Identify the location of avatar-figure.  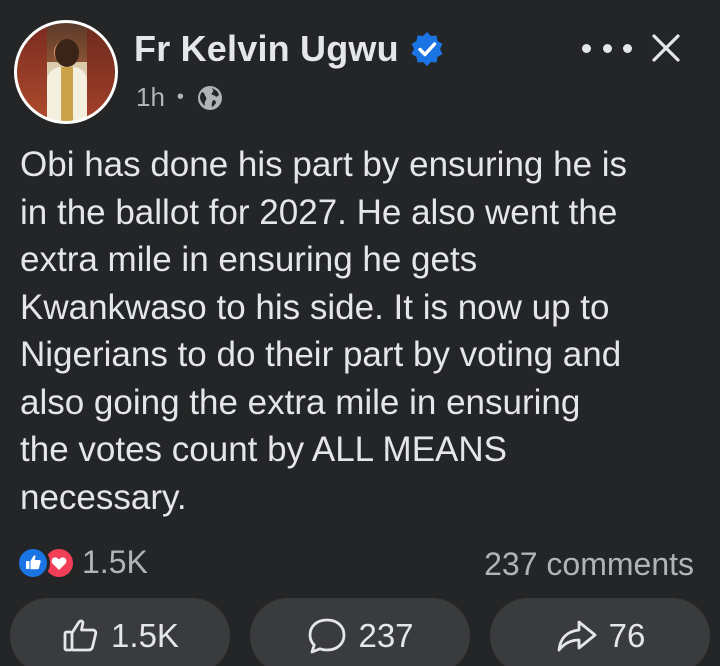
(67, 94).